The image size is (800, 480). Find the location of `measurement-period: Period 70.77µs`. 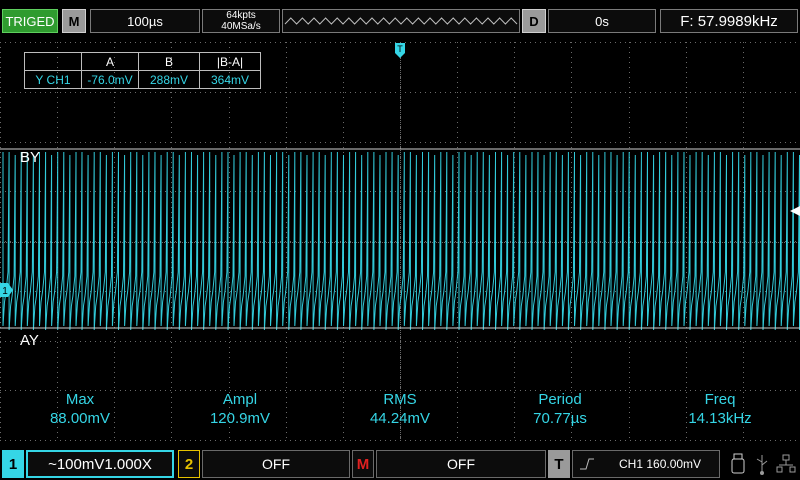

measurement-period: Period 70.77µs is located at coordinates (560, 409).